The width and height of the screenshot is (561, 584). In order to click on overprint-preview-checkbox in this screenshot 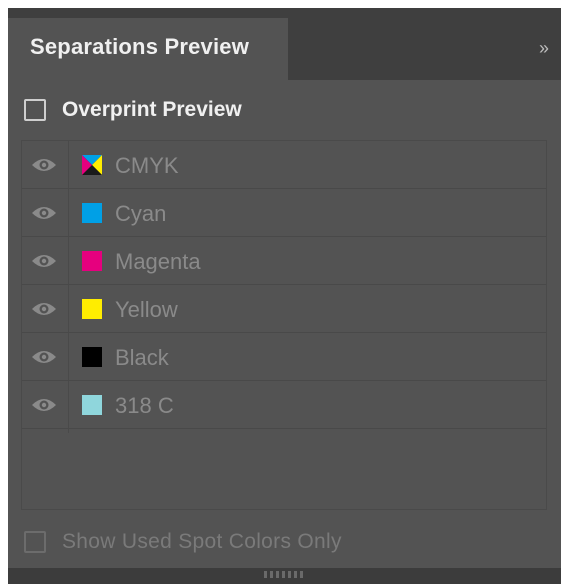, I will do `click(35, 110)`.